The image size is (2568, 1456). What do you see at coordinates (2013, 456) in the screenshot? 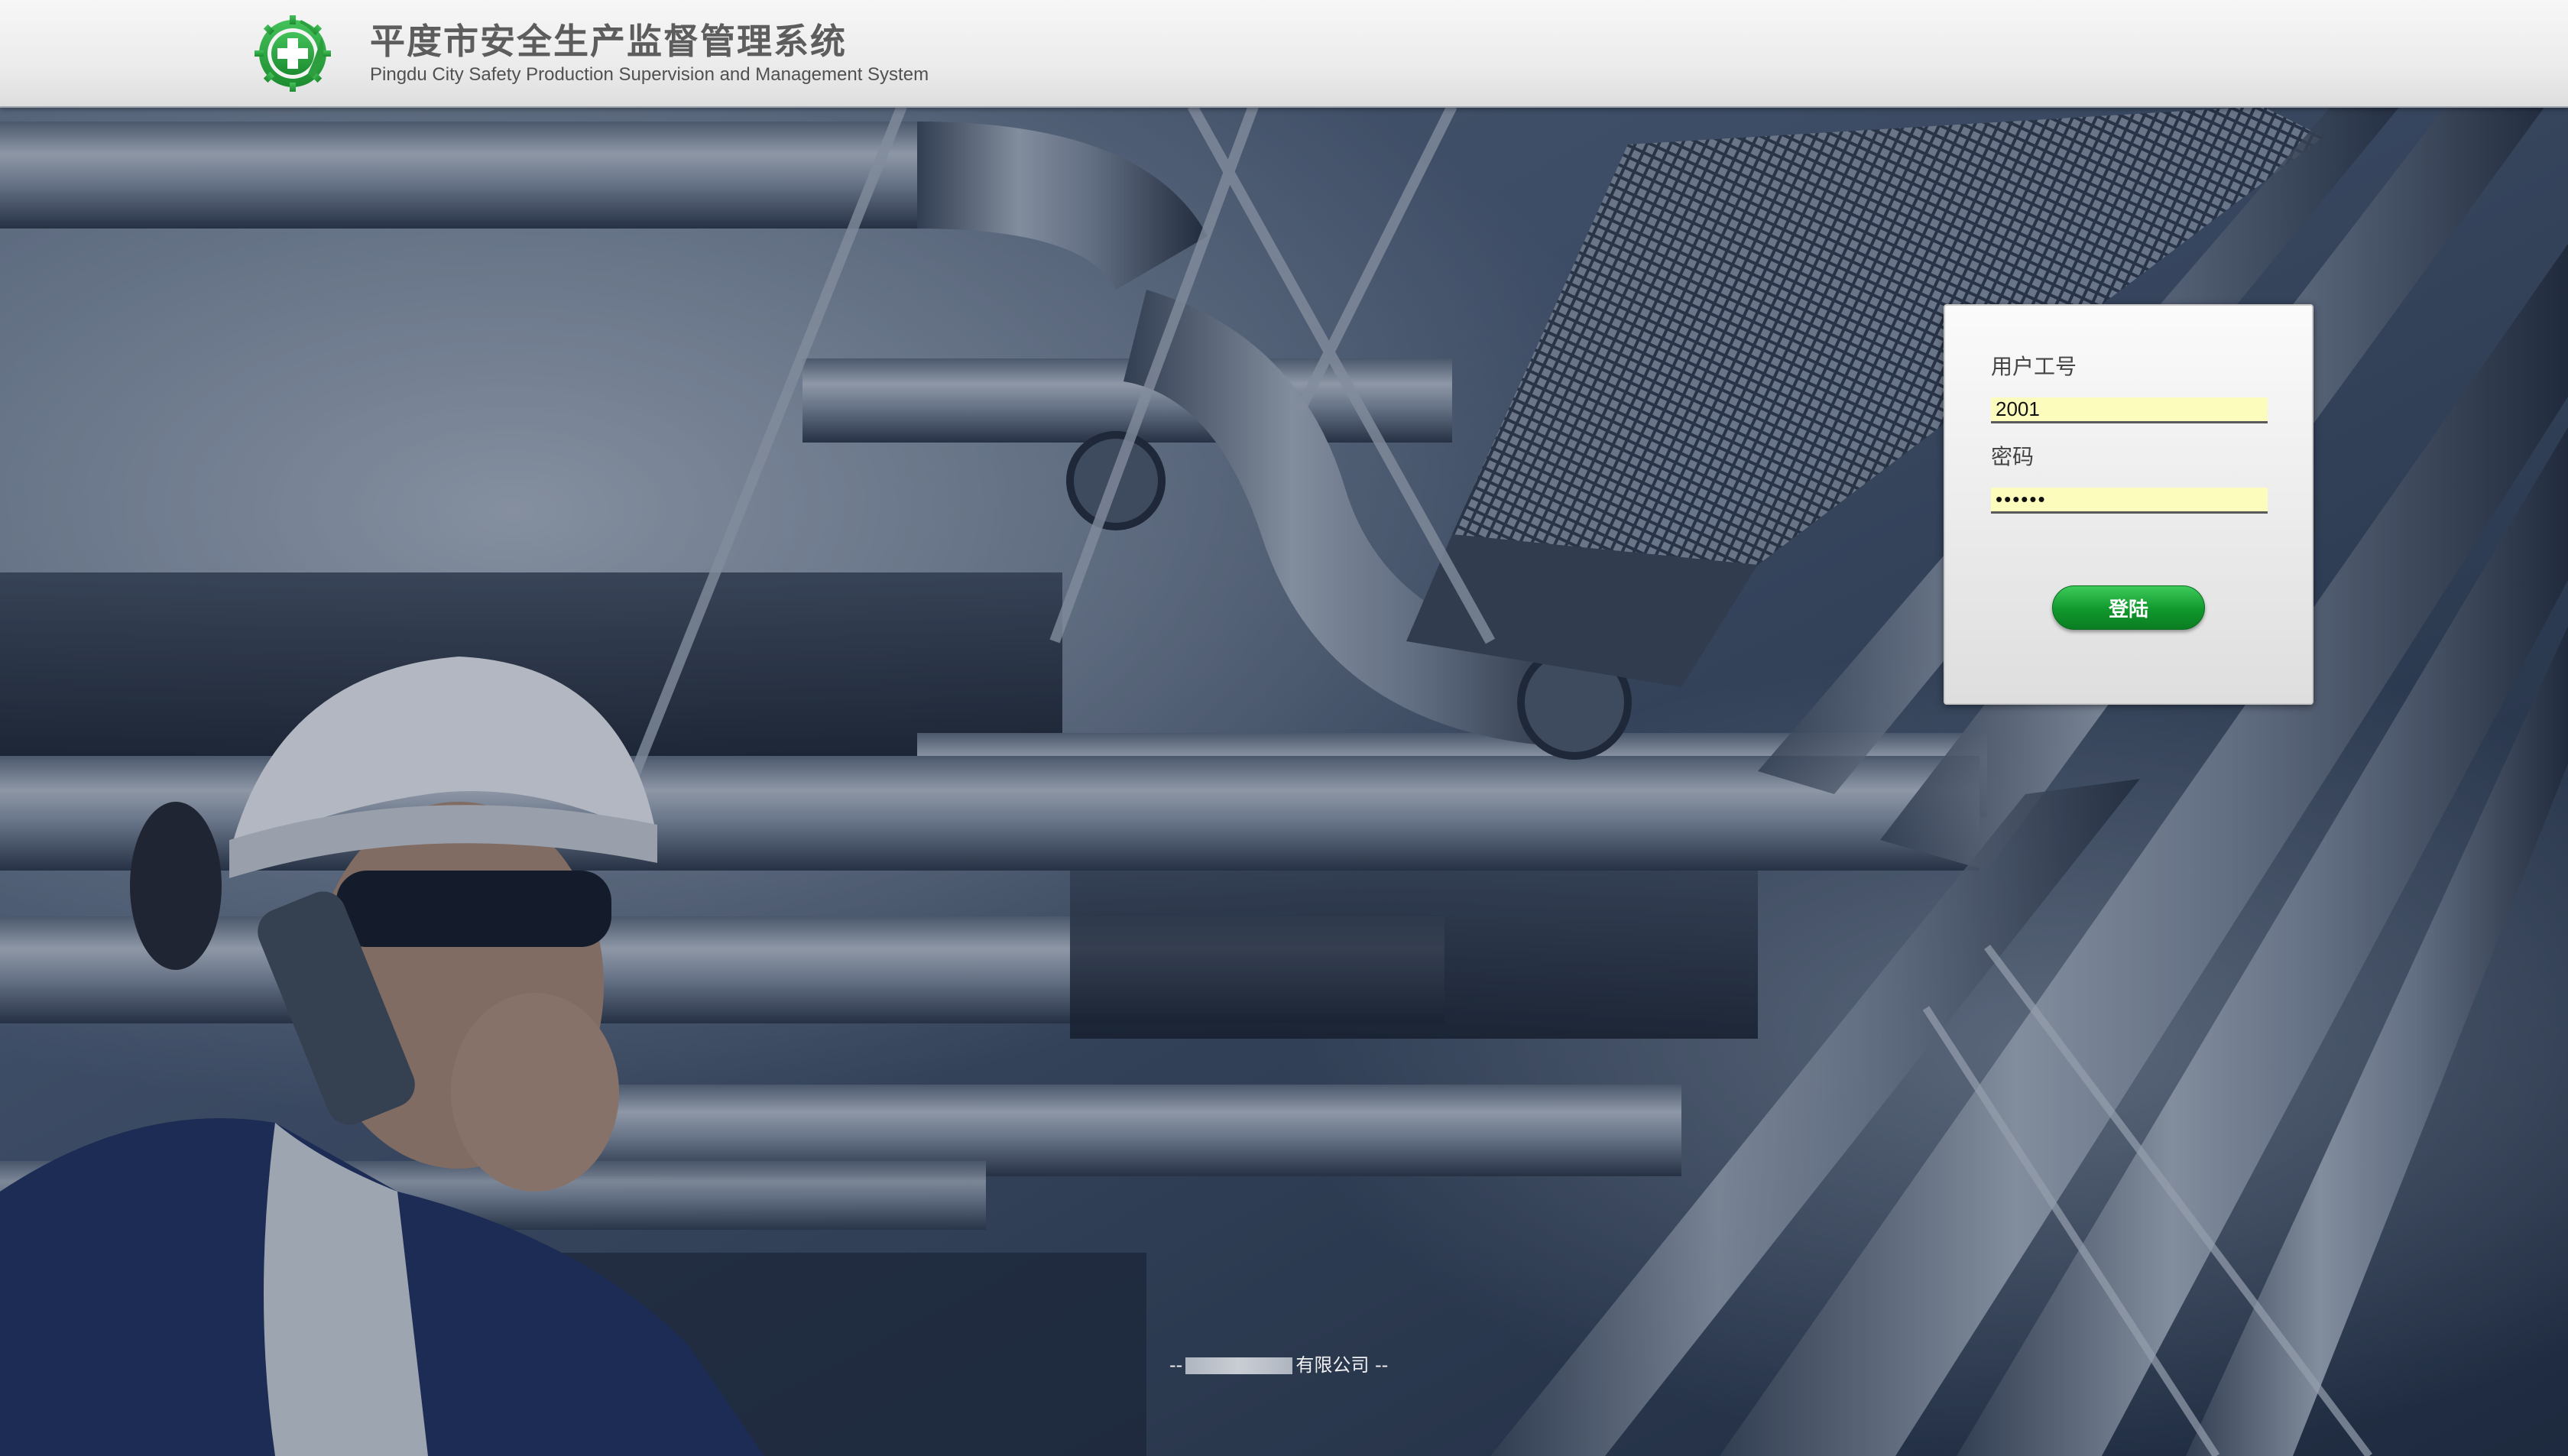
I see `password-label: 密码` at bounding box center [2013, 456].